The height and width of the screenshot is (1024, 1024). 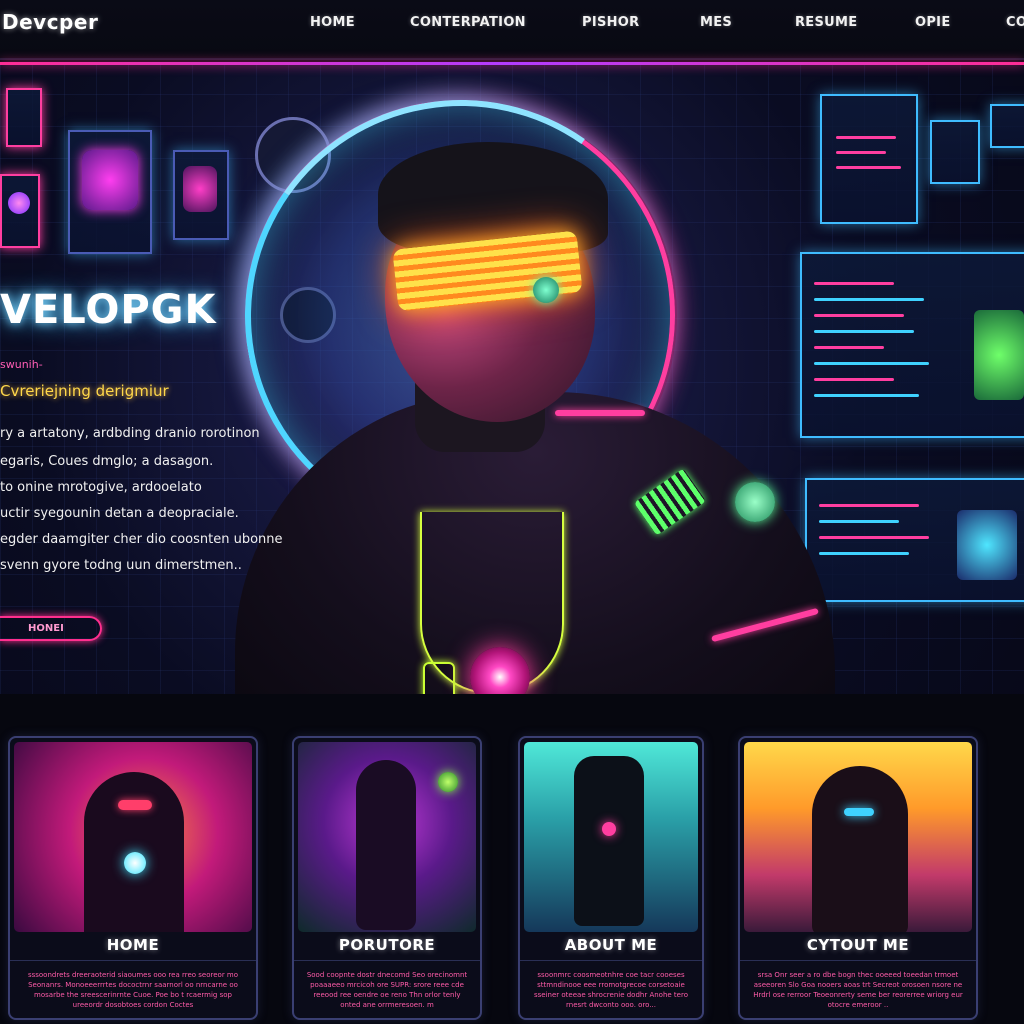 What do you see at coordinates (826, 22) in the screenshot?
I see `nav-item-resume: RESUME` at bounding box center [826, 22].